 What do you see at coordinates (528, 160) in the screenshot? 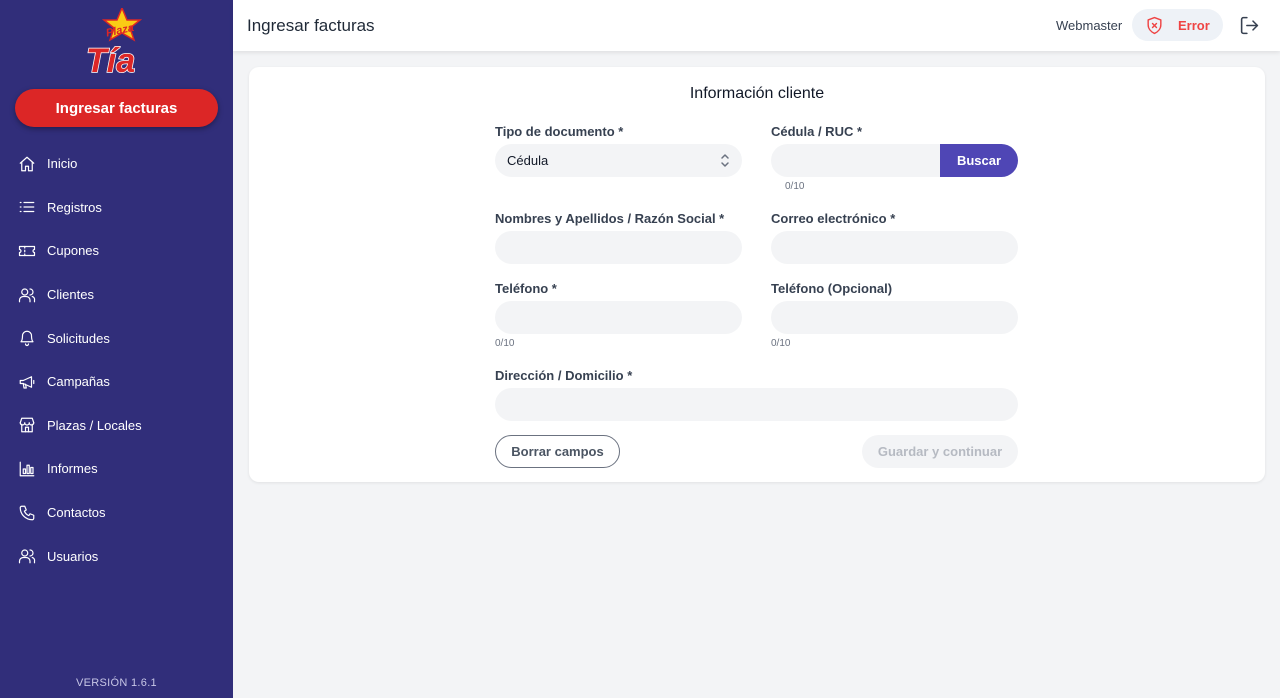
I see `doc-type-value: Cédula` at bounding box center [528, 160].